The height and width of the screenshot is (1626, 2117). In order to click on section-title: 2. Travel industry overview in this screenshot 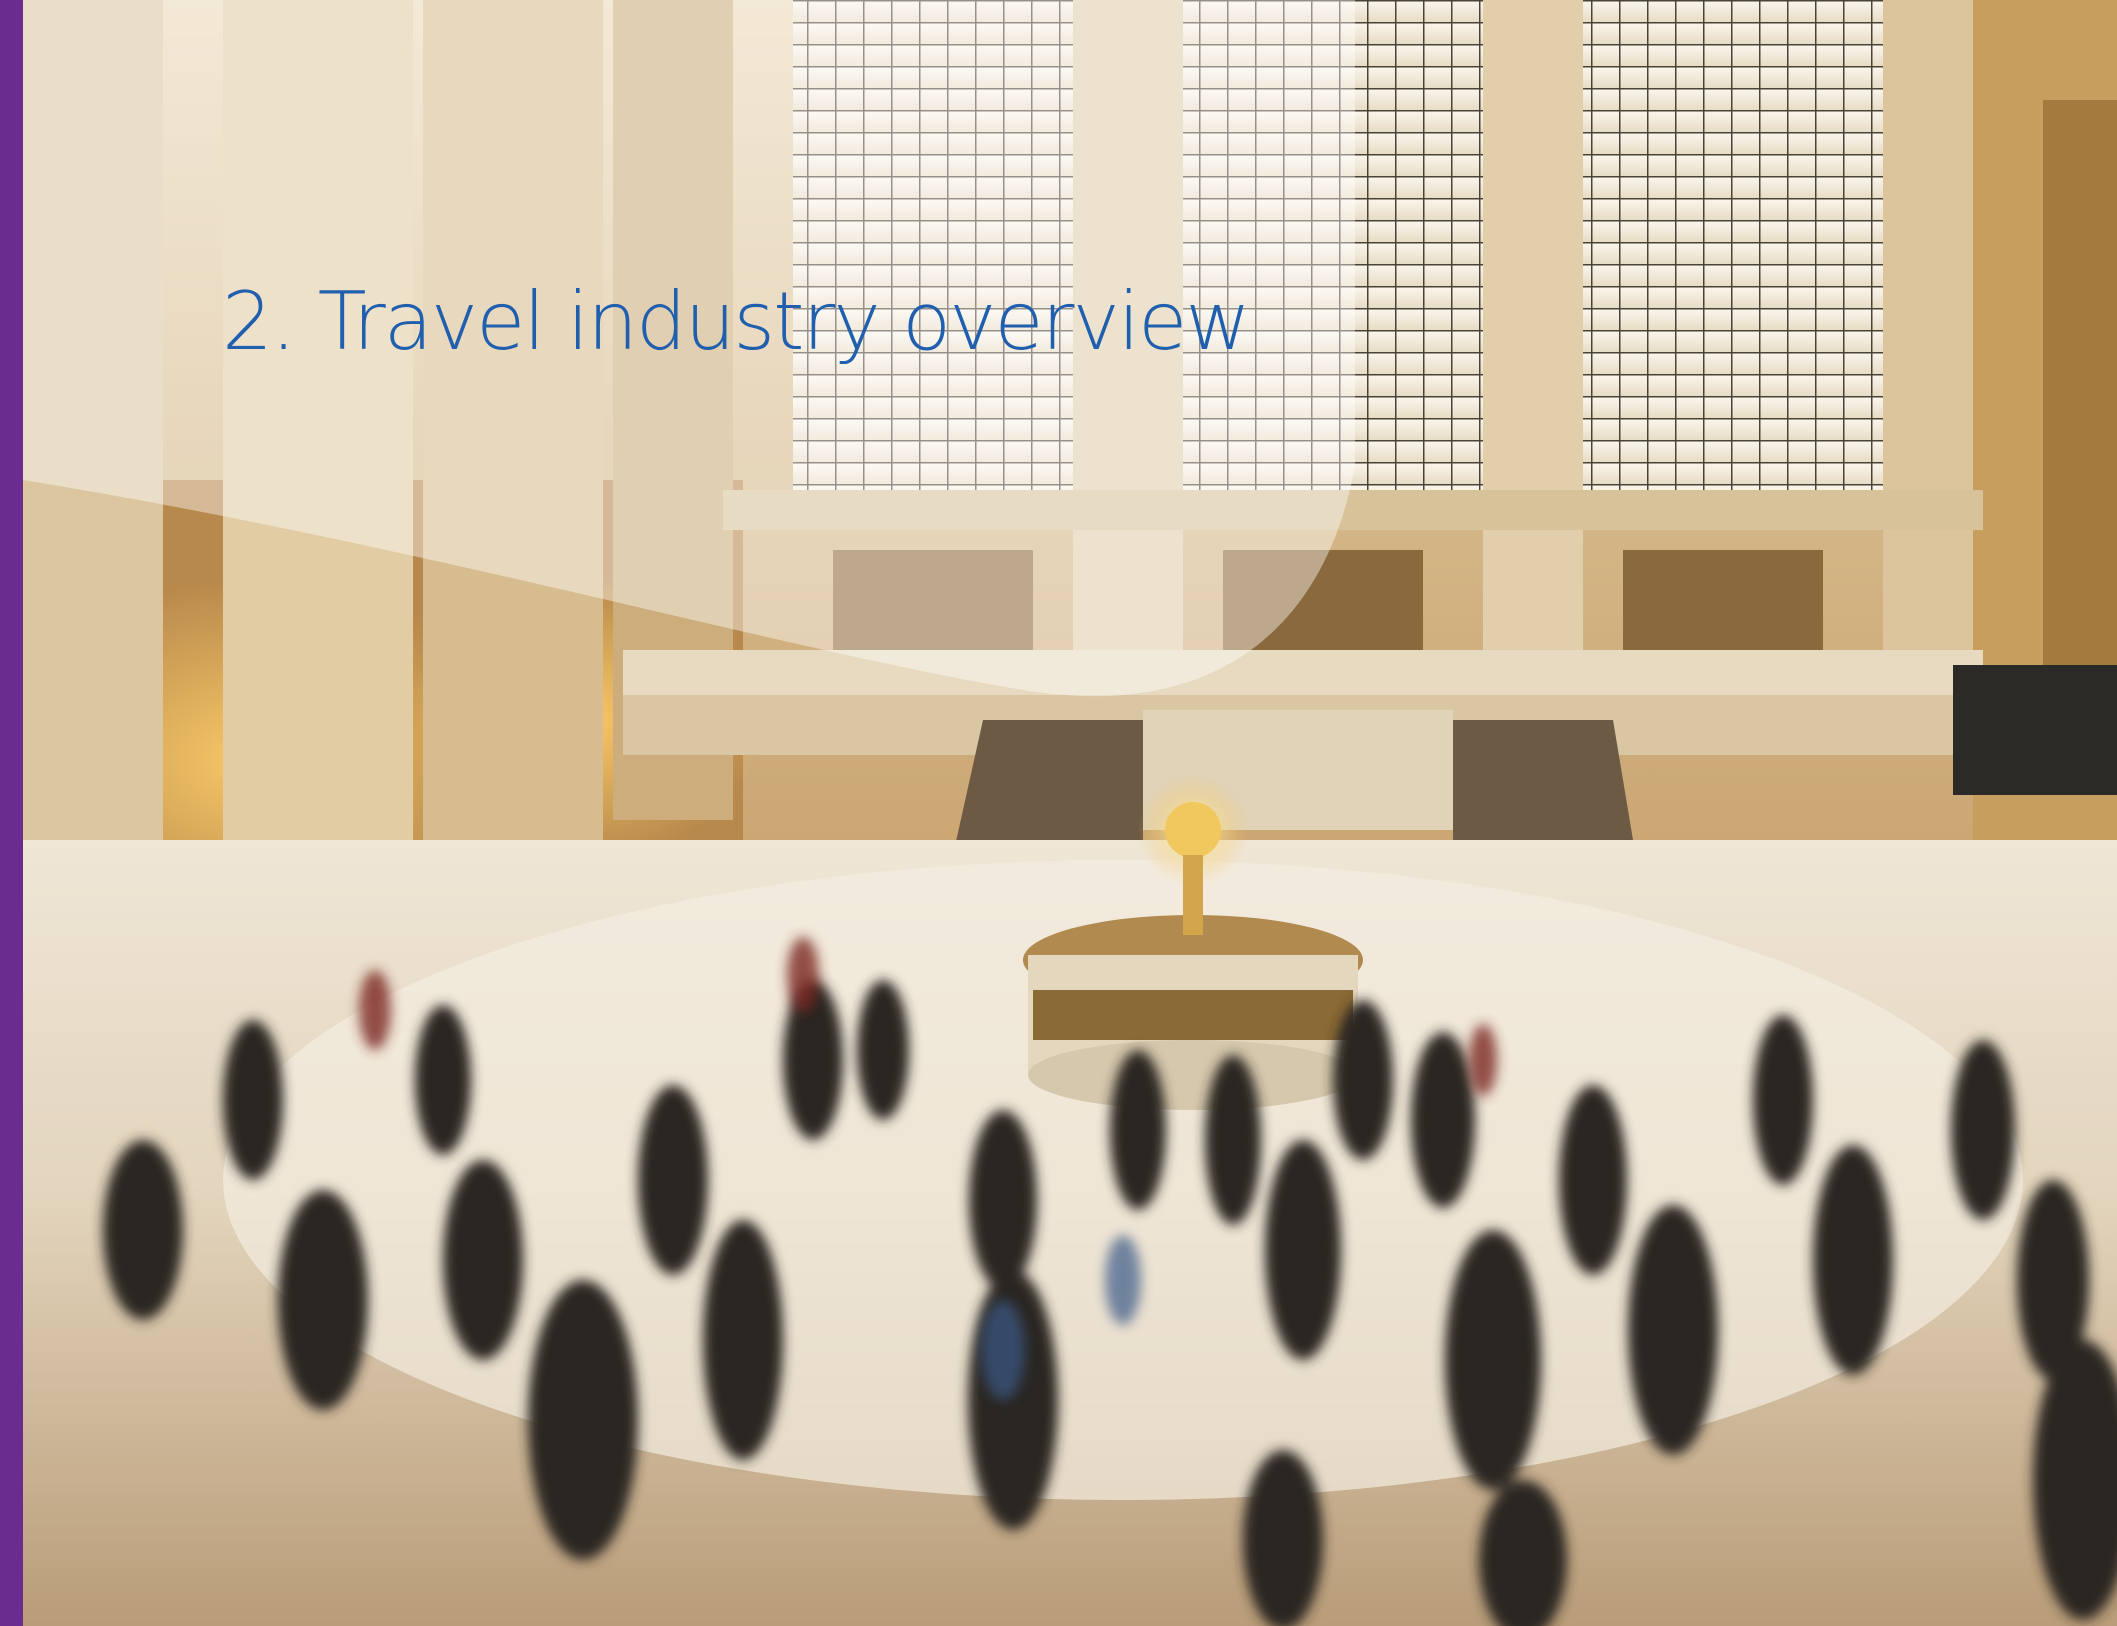, I will do `click(736, 321)`.